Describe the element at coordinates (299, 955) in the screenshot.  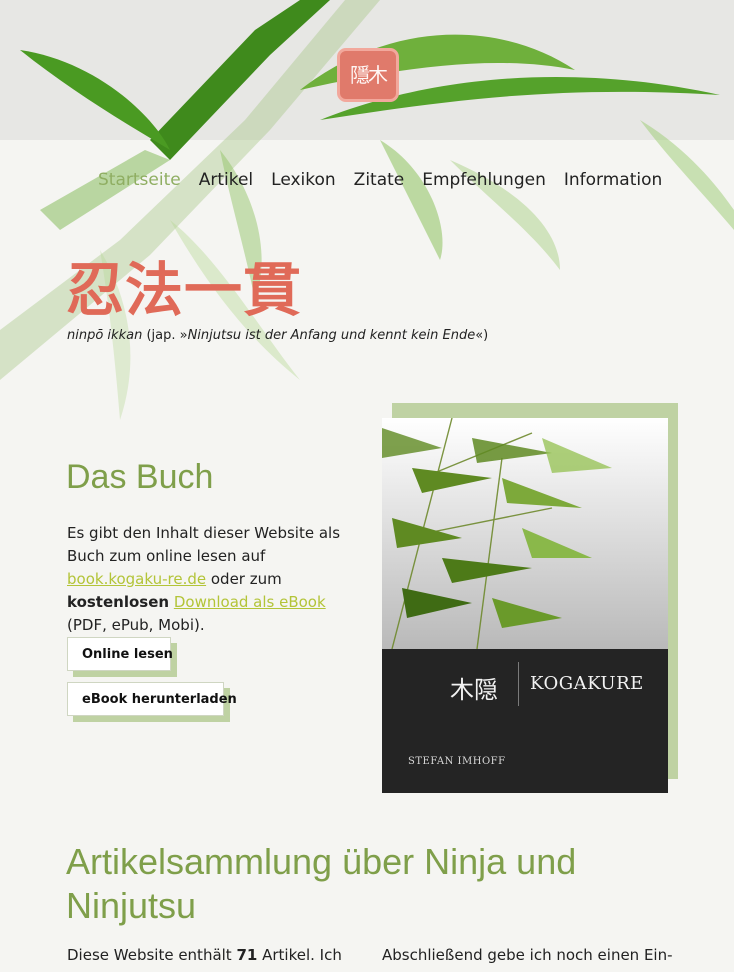
I see `articles-text-part: Artikel. Ich` at that location.